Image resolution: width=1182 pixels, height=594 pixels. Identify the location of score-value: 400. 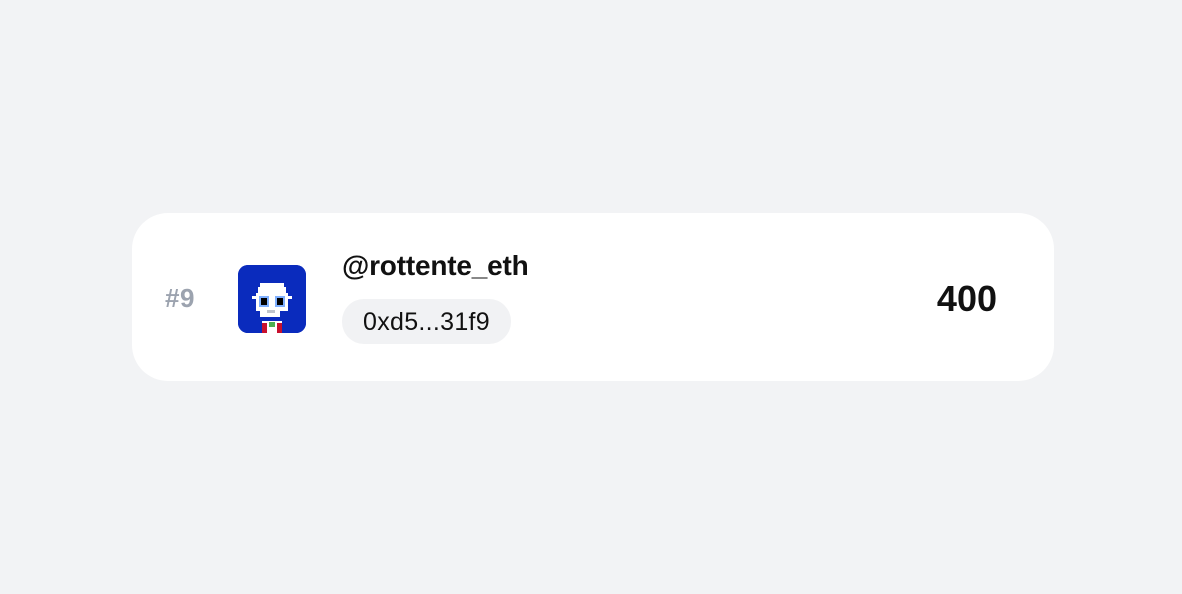
(966, 298).